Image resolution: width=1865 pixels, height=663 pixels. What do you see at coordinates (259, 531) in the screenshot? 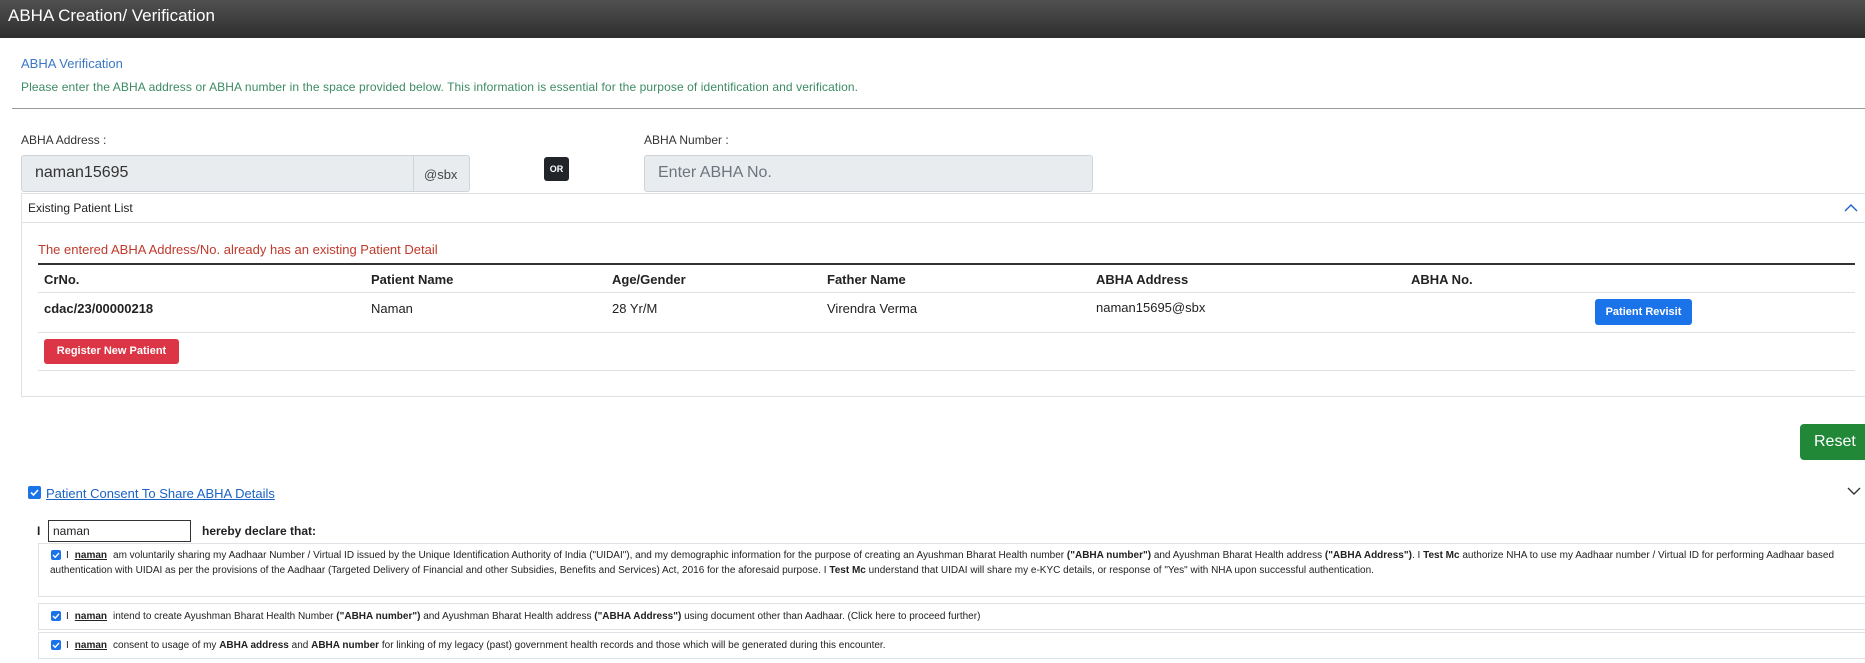
I see `declaration-text: hereby declare that:` at bounding box center [259, 531].